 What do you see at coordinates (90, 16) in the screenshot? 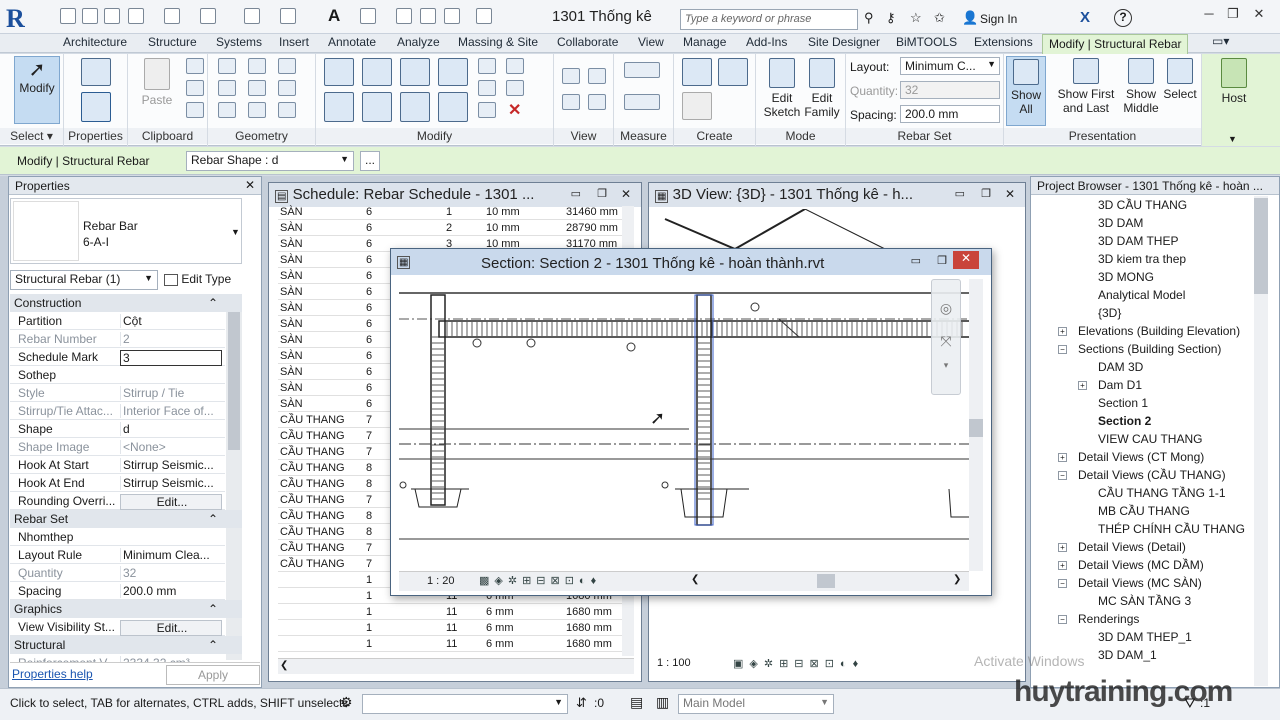
I see `open-icon` at bounding box center [90, 16].